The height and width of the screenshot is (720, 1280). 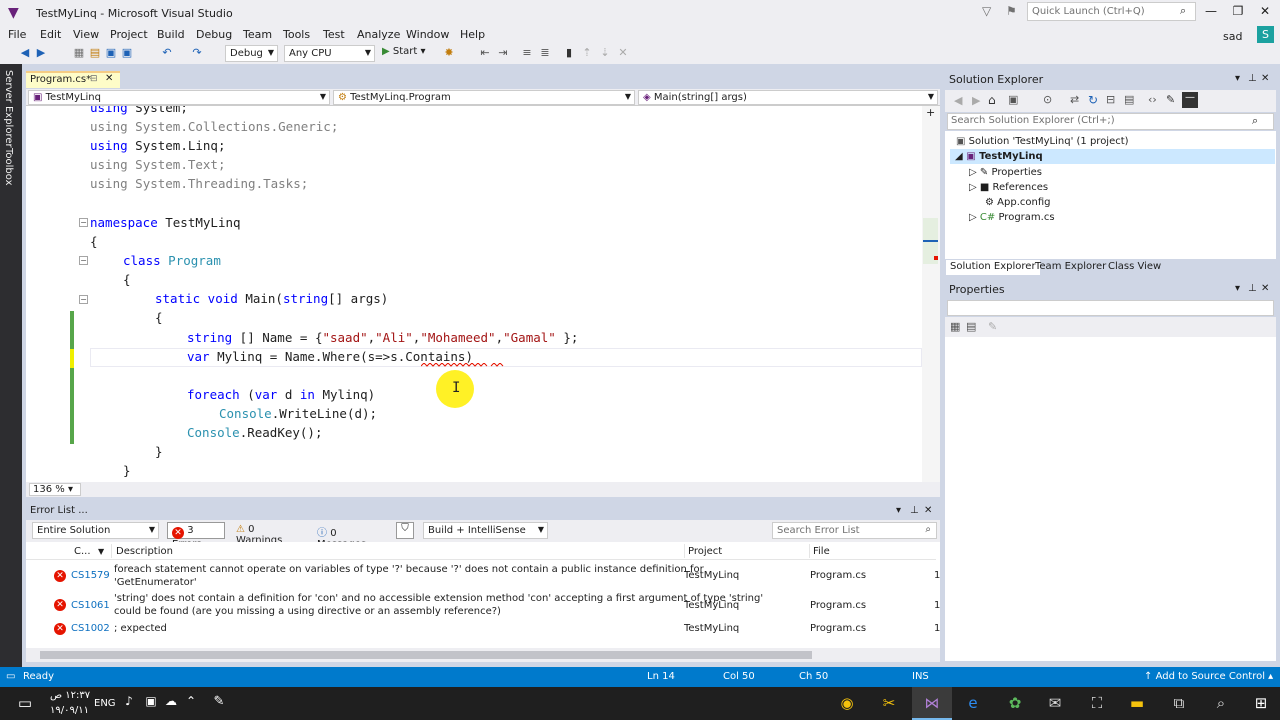 I want to click on build-source-dropdown: Build + IntelliSense ▼, so click(x=485, y=530).